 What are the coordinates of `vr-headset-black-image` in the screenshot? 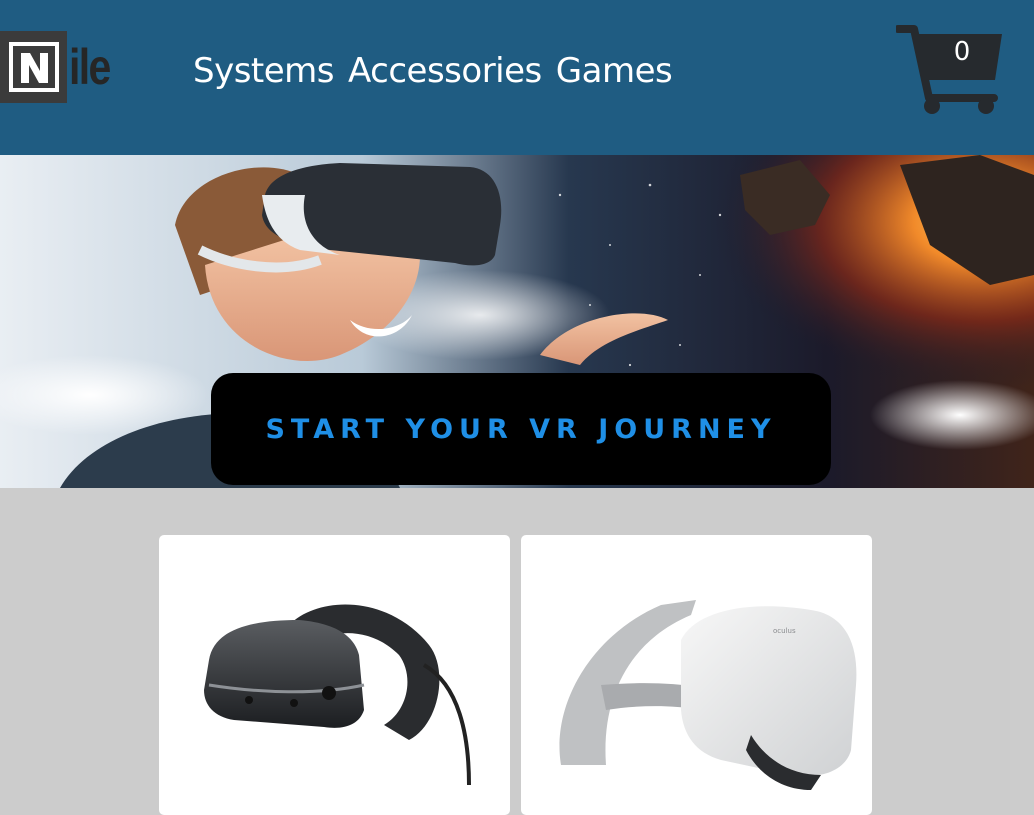 It's located at (337, 695).